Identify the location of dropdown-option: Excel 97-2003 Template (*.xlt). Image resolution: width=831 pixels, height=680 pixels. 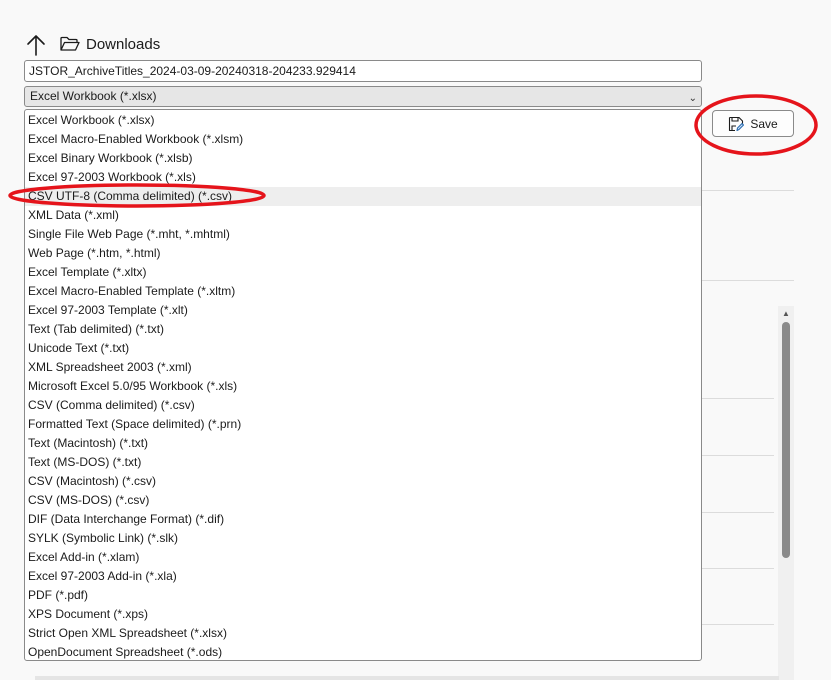
(363, 310).